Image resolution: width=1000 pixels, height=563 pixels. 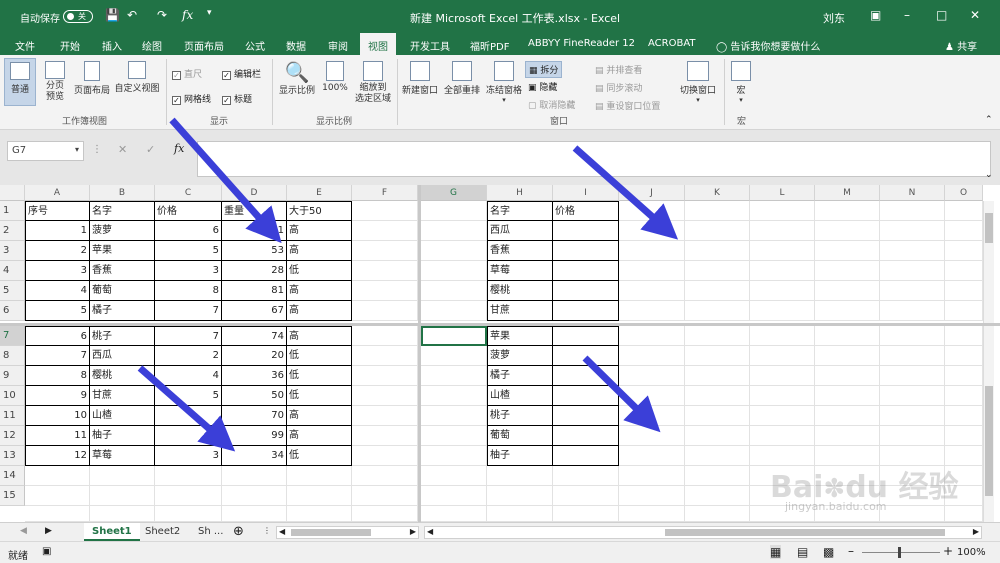 I want to click on table-cell: 34, so click(x=254, y=456).